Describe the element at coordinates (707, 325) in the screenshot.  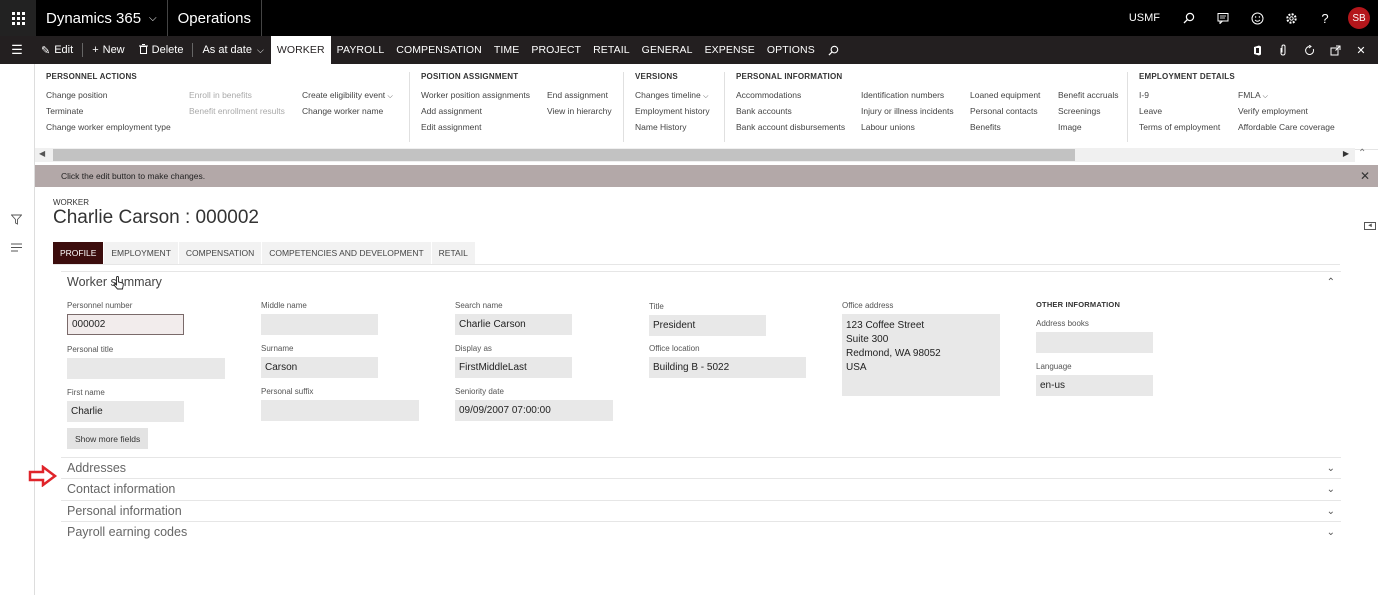
I see `title-input: President` at that location.